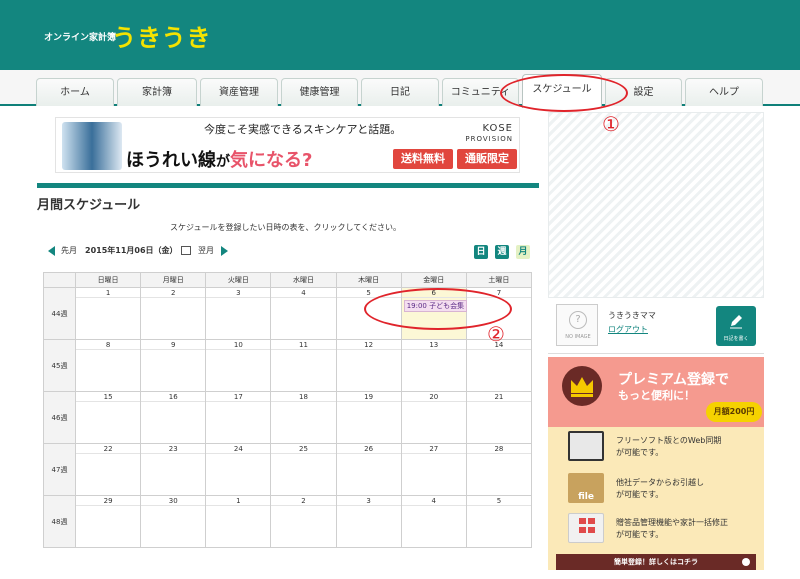  I want to click on day-cell-today: 6 19:00 子ども会集, so click(434, 313).